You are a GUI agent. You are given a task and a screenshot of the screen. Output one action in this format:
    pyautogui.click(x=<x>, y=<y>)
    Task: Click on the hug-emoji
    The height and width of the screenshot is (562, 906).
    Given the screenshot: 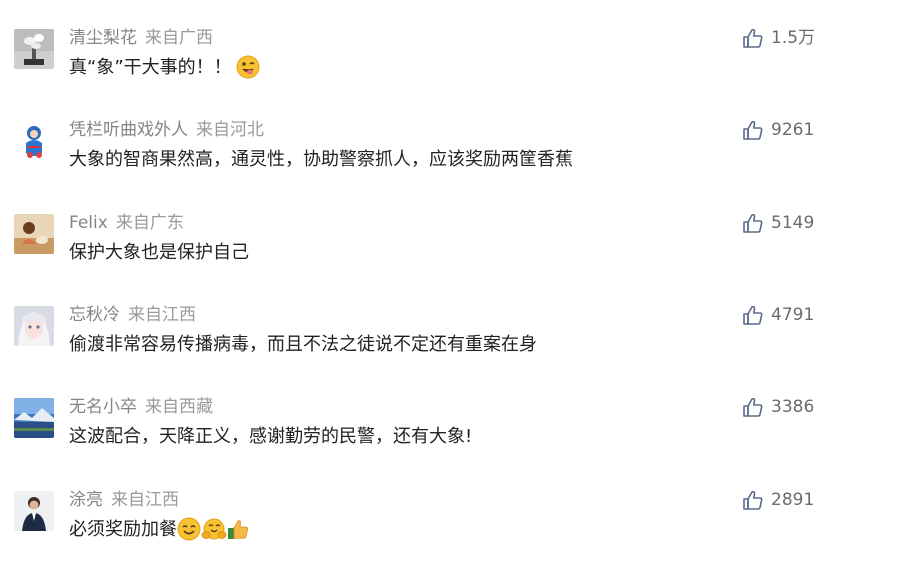 What is the action you would take?
    pyautogui.click(x=214, y=533)
    